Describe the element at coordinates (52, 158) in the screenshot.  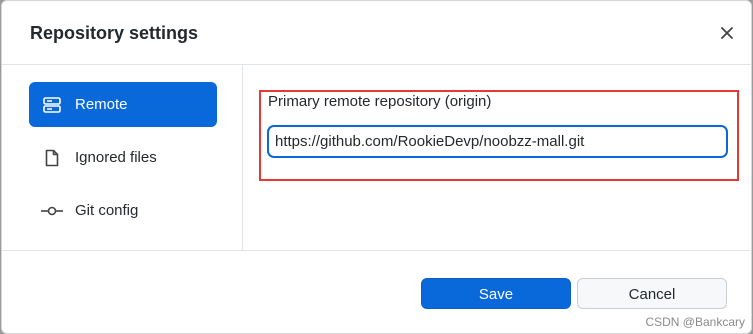
I see `file-icon` at that location.